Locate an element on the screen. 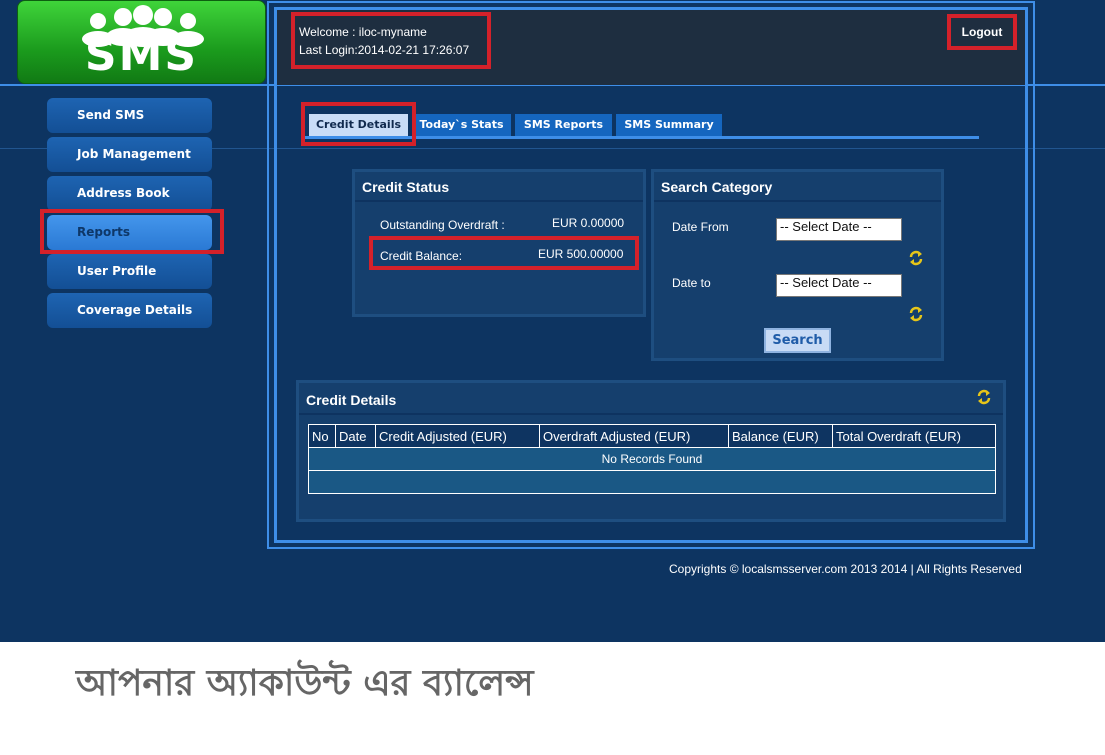 The height and width of the screenshot is (755, 1105). column-header-date: Date is located at coordinates (355, 436).